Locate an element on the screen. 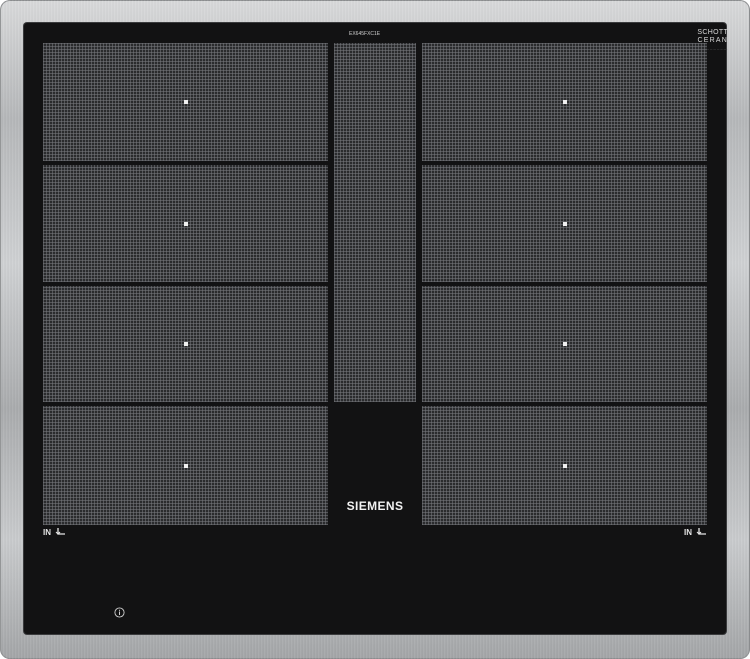 Image resolution: width=750 pixels, height=659 pixels. brand-logo: SIEMENS is located at coordinates (375, 506).